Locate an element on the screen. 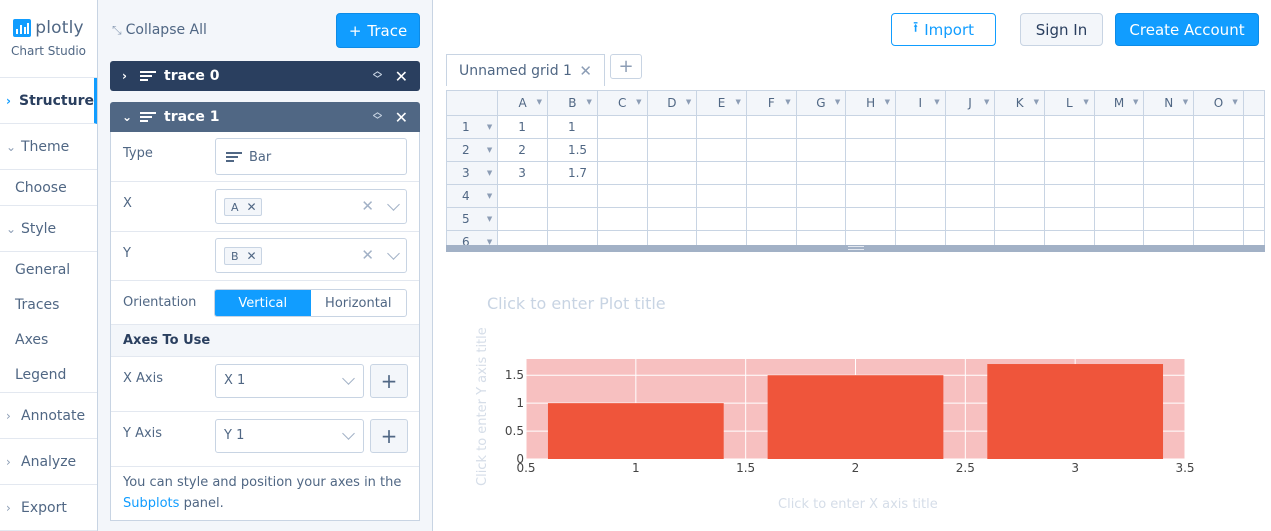 The image size is (1271, 531). column-header-m: M ▼ is located at coordinates (1119, 103).